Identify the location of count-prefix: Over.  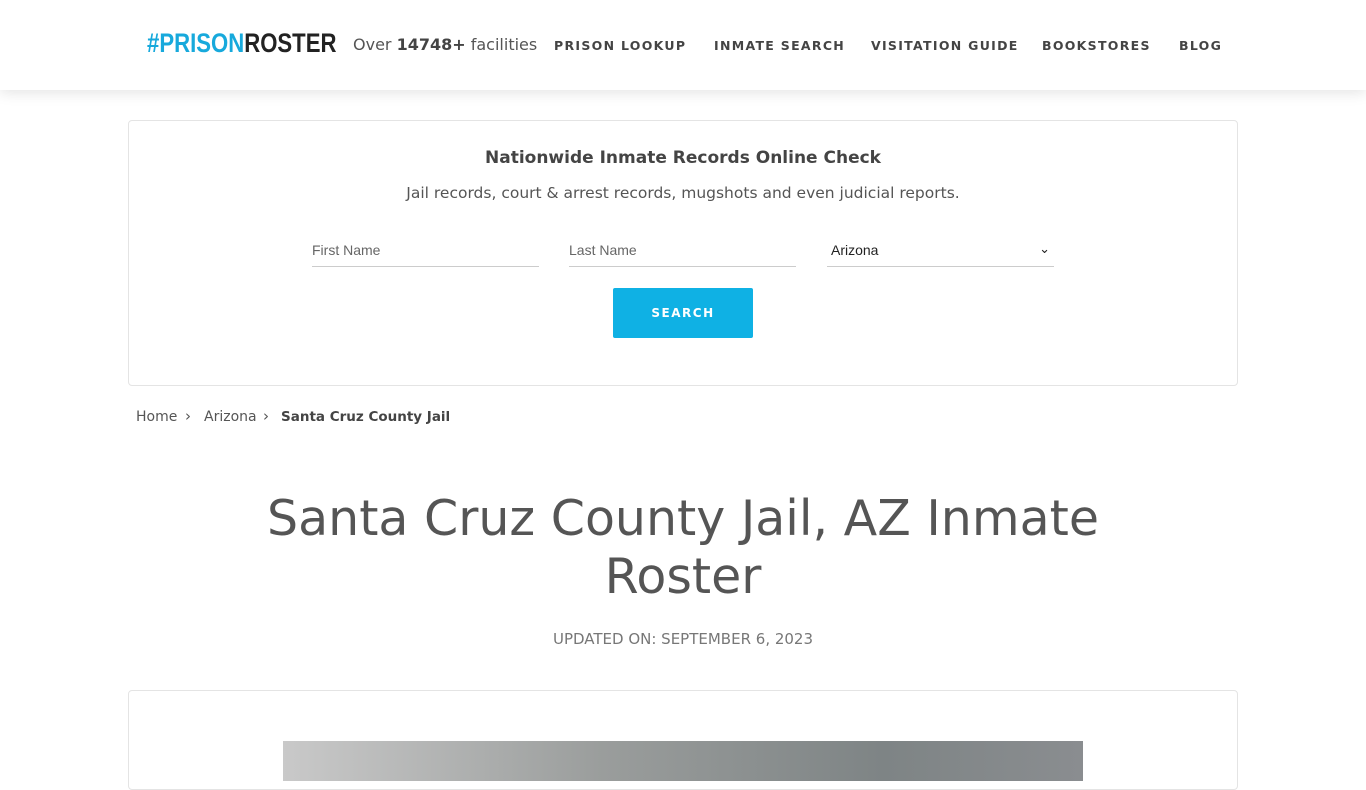
(375, 44).